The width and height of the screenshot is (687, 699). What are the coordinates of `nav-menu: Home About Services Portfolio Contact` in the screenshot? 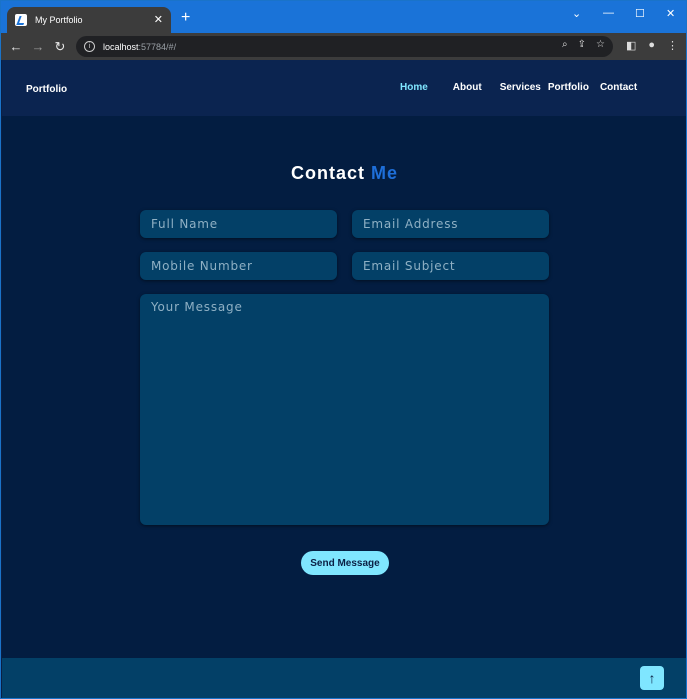 It's located at (518, 87).